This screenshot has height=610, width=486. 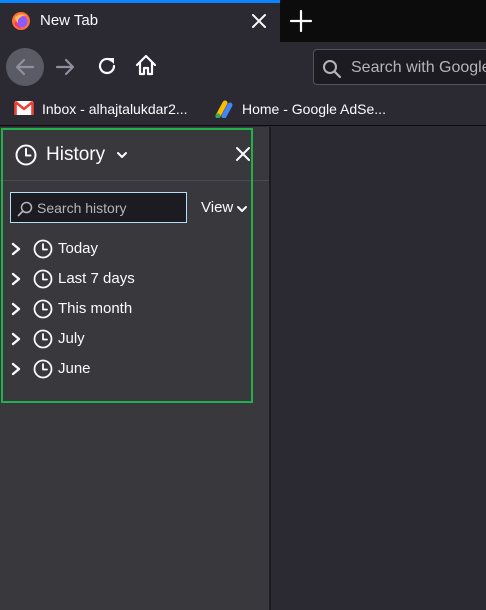 I want to click on adsense-icon, so click(x=224, y=109).